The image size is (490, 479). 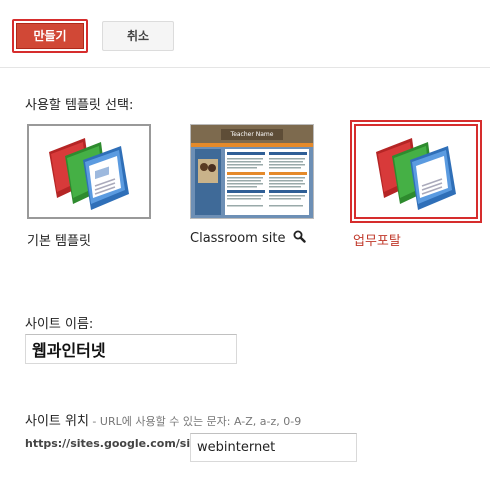 What do you see at coordinates (116, 443) in the screenshot?
I see `url-prefix: https://sites.google.com/site/` at bounding box center [116, 443].